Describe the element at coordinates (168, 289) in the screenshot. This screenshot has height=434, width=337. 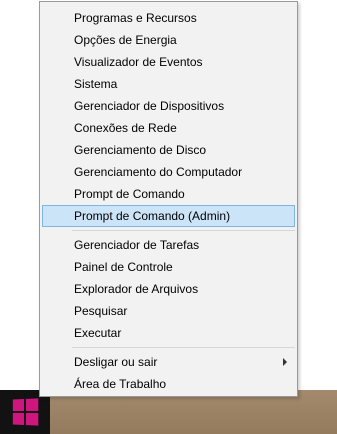
I see `menu-item-file-explorer: Explorador de Arquivos` at that location.